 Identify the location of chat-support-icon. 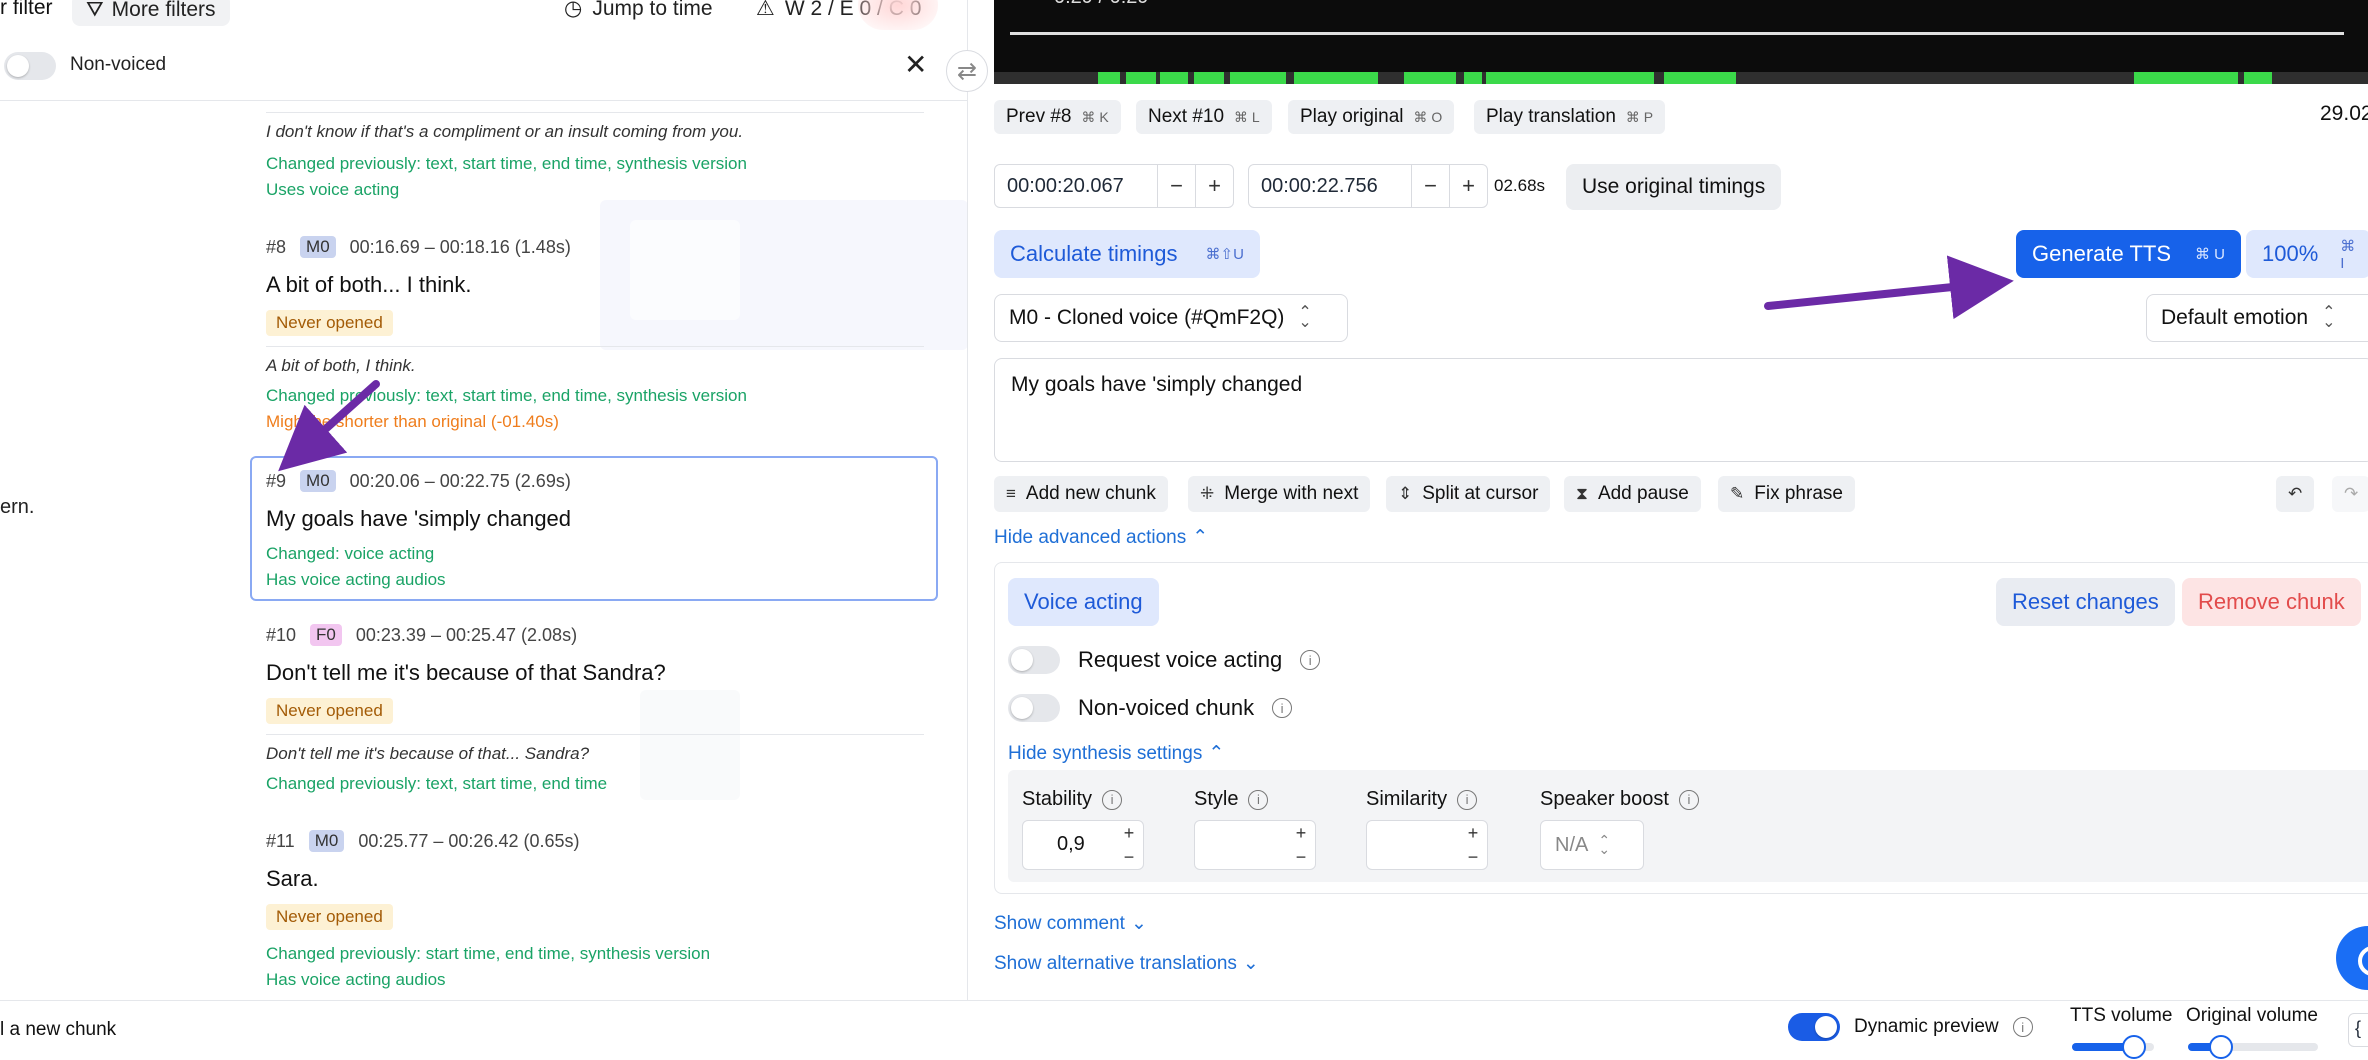
(2352, 958).